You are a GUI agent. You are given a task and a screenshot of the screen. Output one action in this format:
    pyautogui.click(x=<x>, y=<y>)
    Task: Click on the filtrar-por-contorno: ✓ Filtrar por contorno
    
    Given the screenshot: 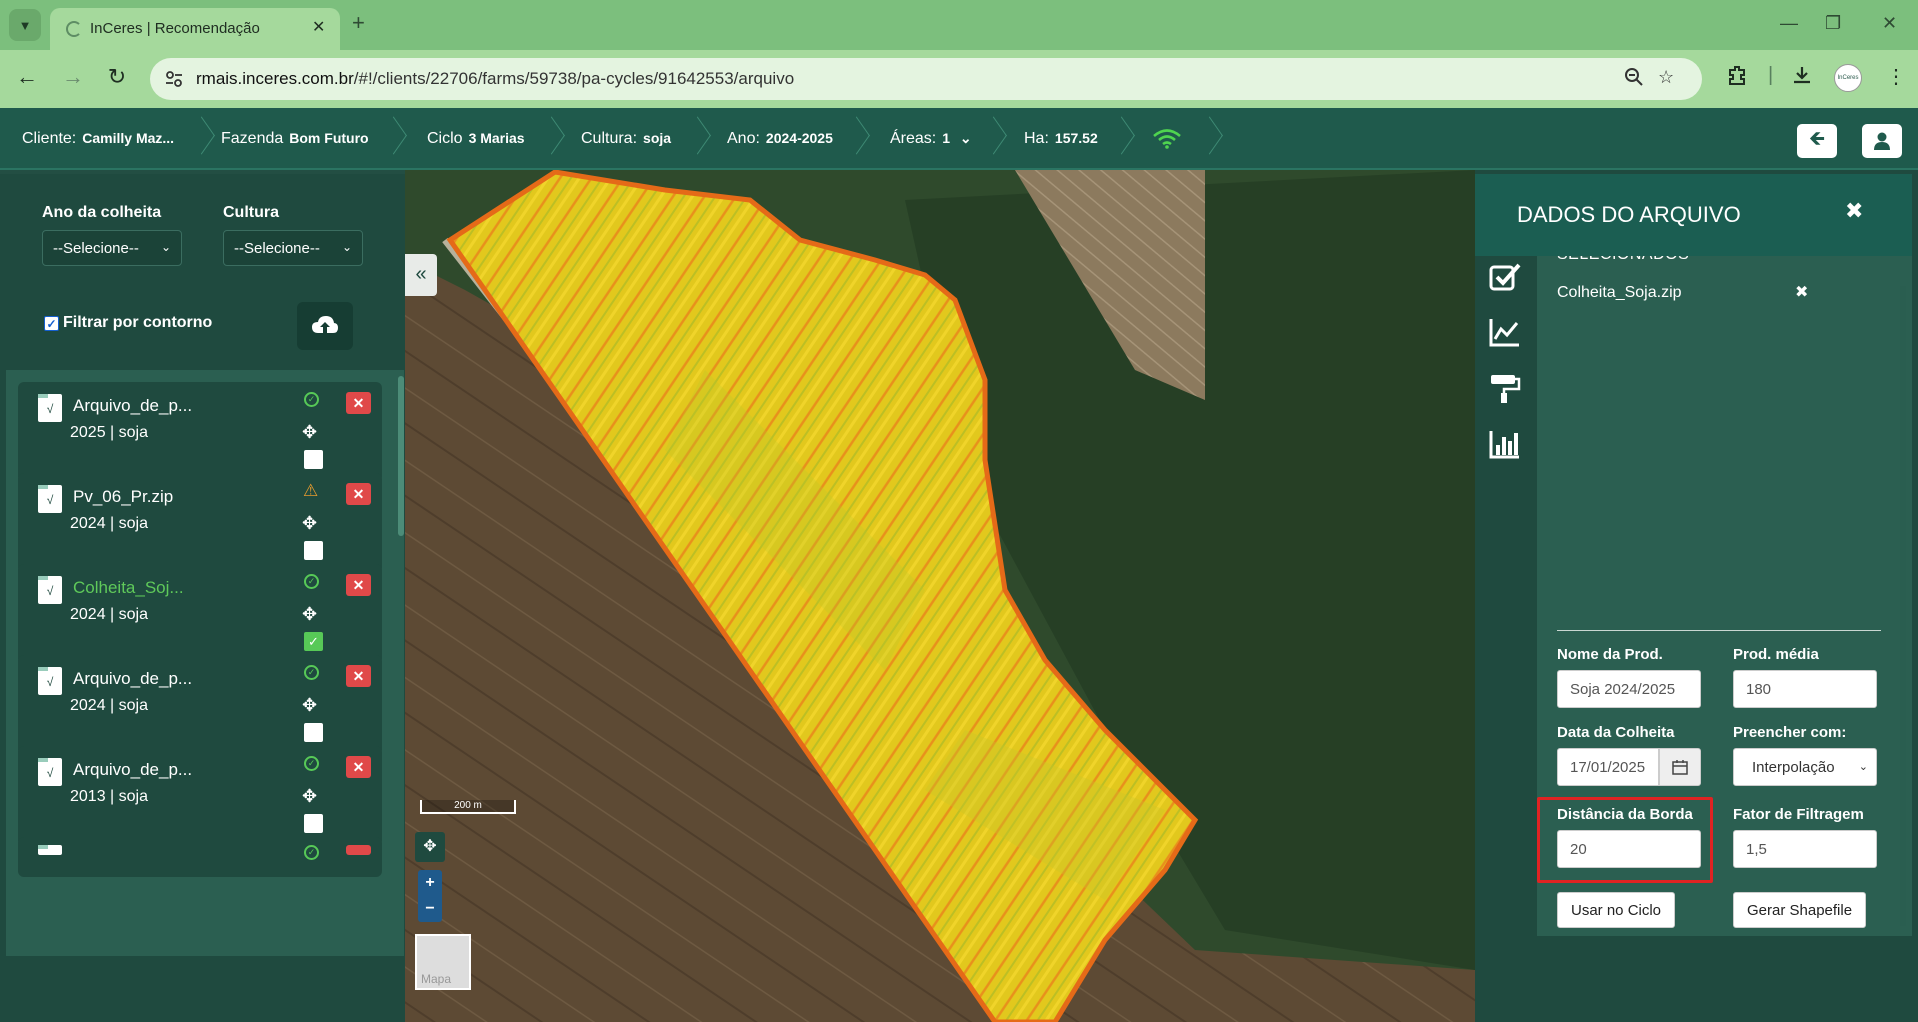 What is the action you would take?
    pyautogui.click(x=128, y=323)
    